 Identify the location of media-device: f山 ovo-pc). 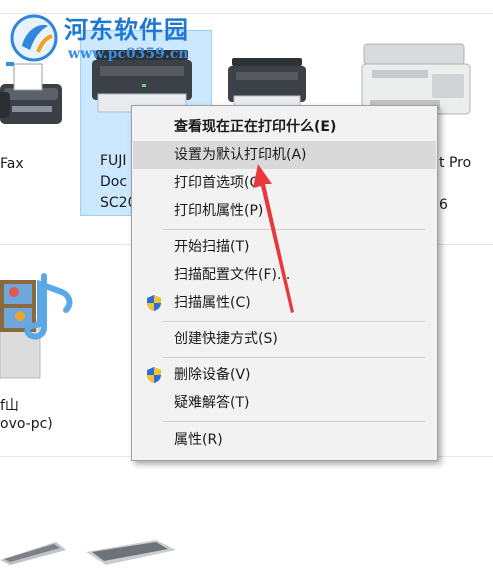
(40, 355).